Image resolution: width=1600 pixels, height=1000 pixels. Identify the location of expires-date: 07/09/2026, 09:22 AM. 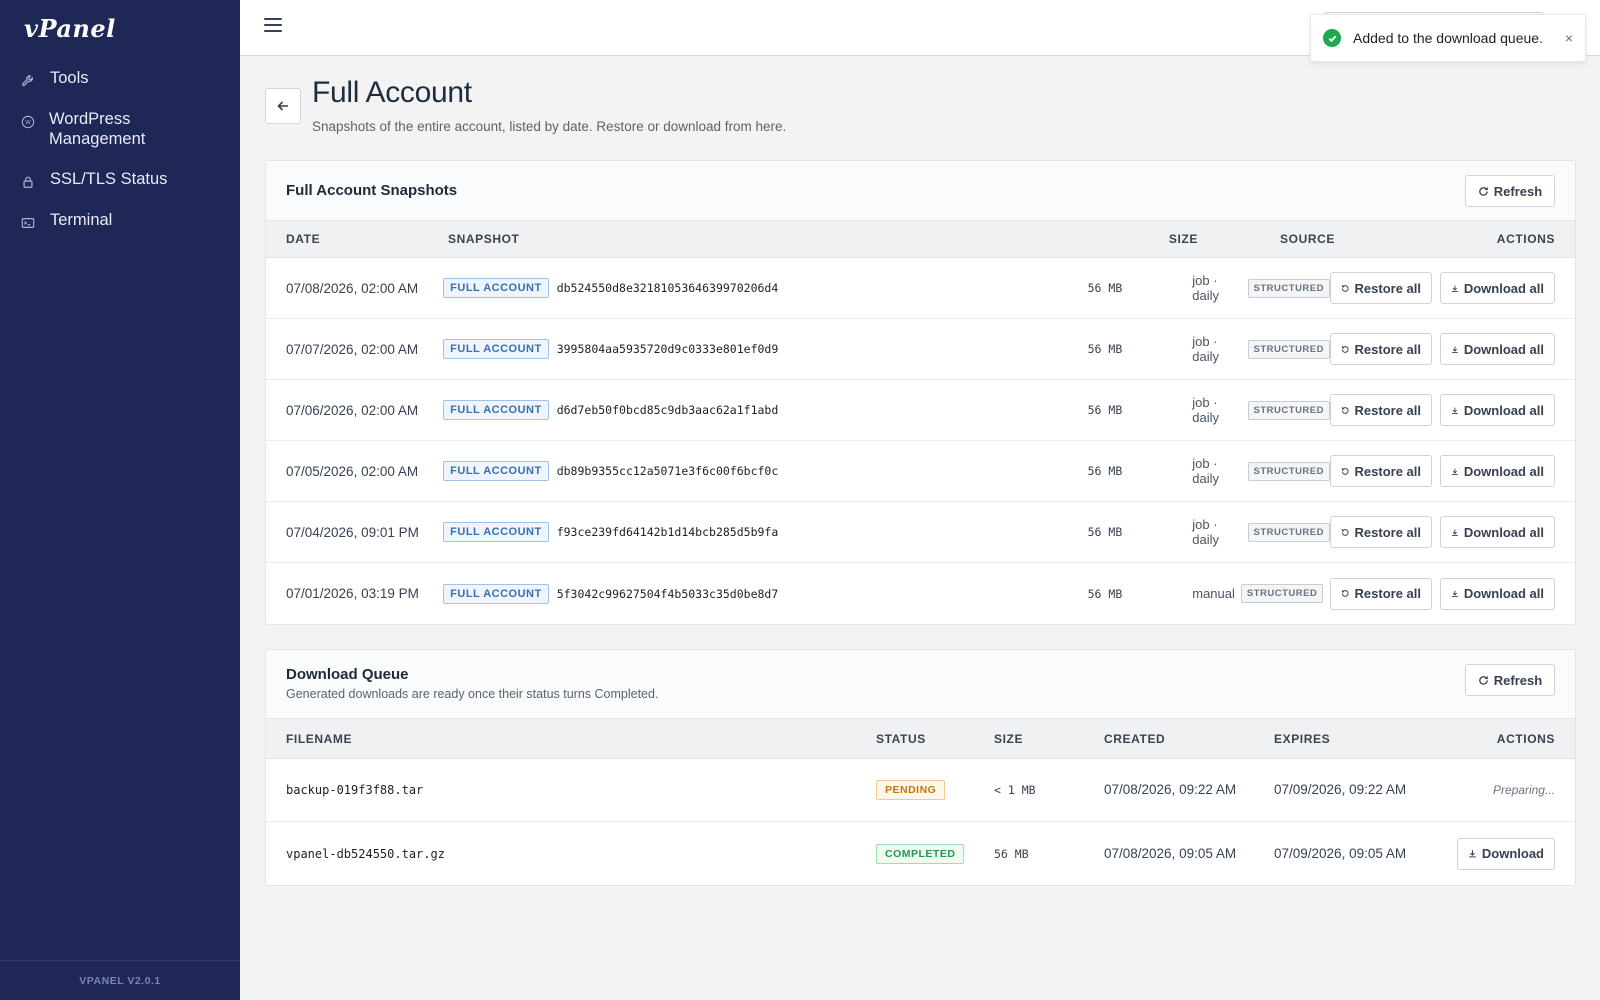
(1340, 789).